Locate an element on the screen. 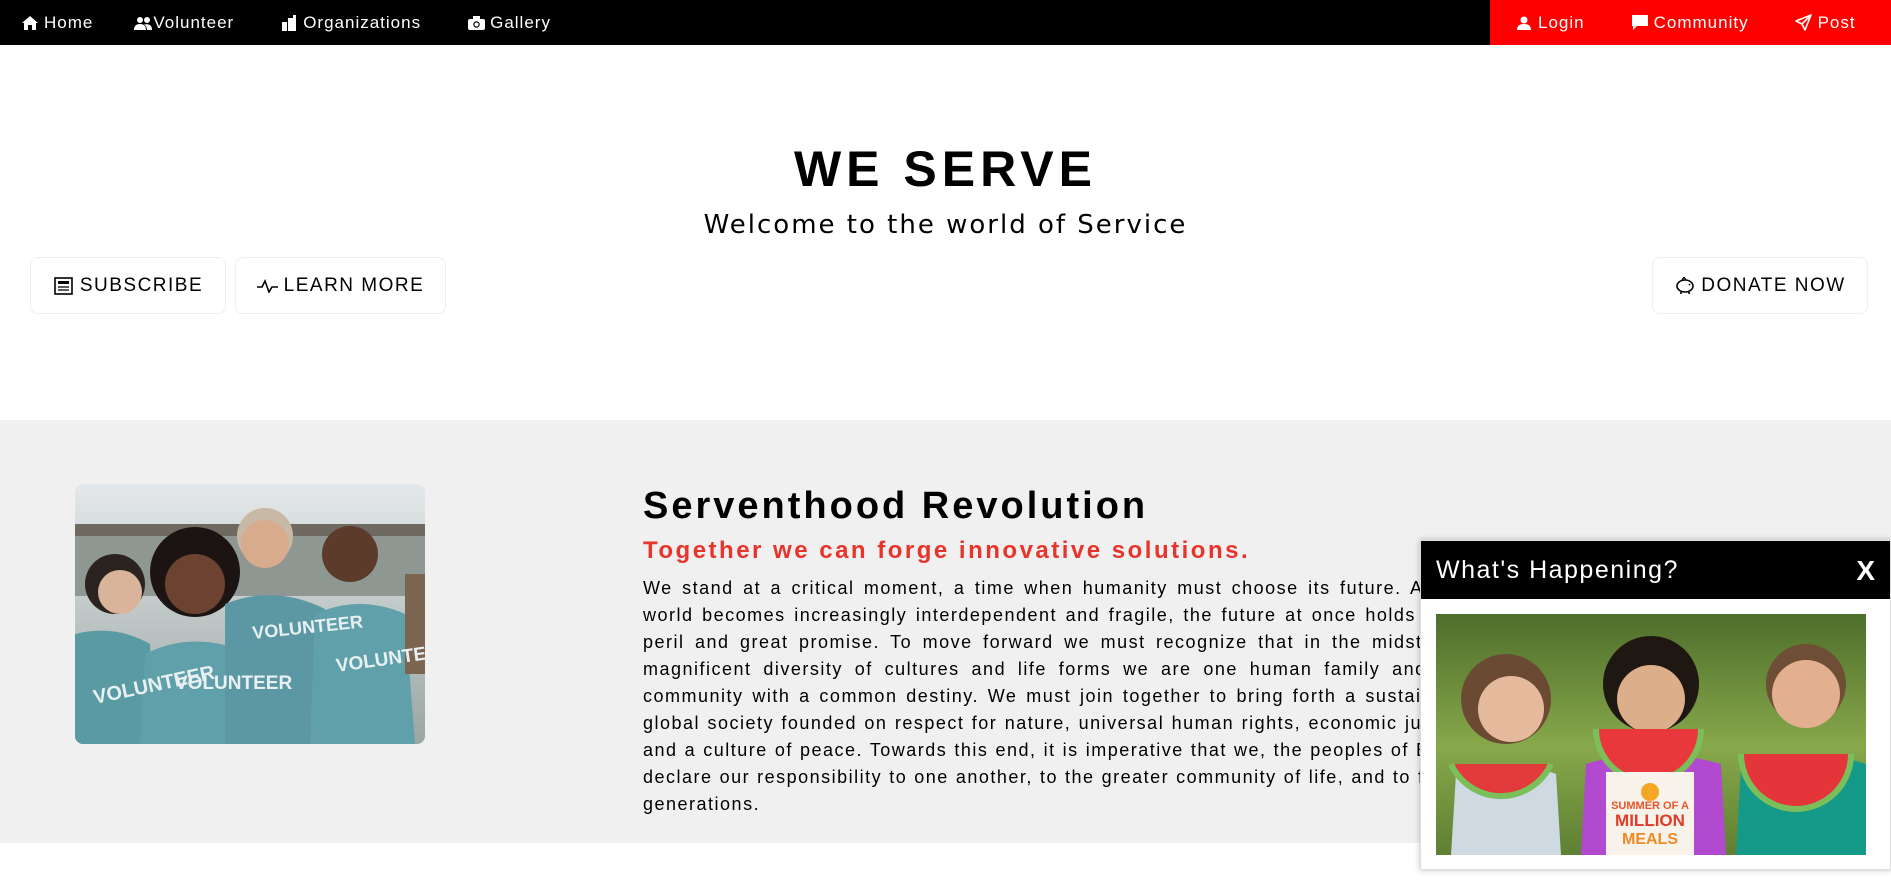 The width and height of the screenshot is (1891, 894). donate-now-label: DONATE NOW is located at coordinates (1773, 285).